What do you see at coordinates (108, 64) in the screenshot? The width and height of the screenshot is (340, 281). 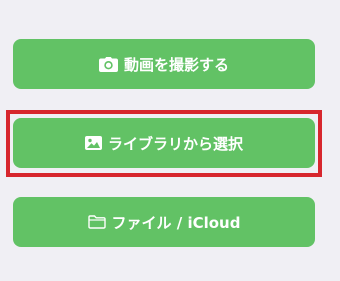 I see `camera-icon` at bounding box center [108, 64].